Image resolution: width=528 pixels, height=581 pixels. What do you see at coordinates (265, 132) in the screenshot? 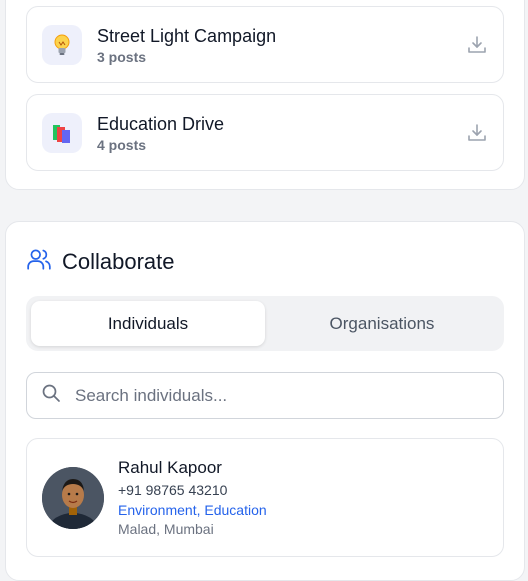
I see `campaign-card: Education Drive 4 posts` at bounding box center [265, 132].